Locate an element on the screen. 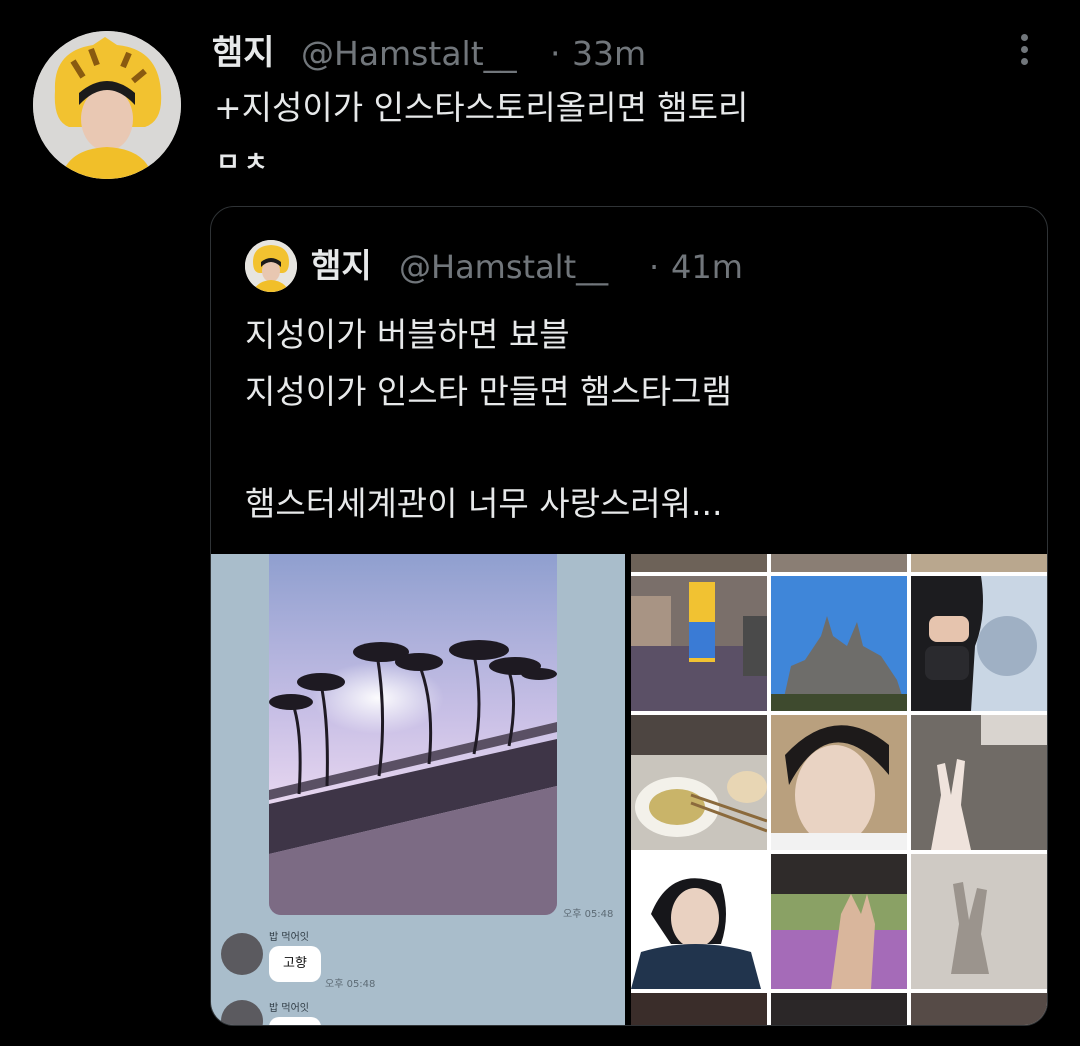  tweet-text-line1: +지성이가 인스타스토리올리면 햄토리 is located at coordinates (481, 107).